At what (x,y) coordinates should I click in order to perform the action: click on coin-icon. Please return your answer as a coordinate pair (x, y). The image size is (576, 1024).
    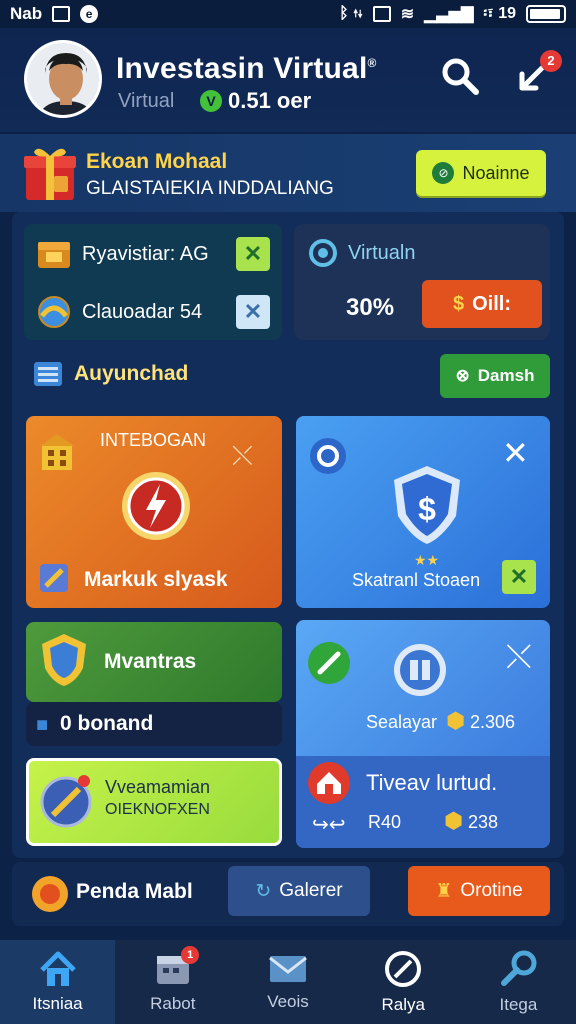
    Looking at the image, I should click on (50, 894).